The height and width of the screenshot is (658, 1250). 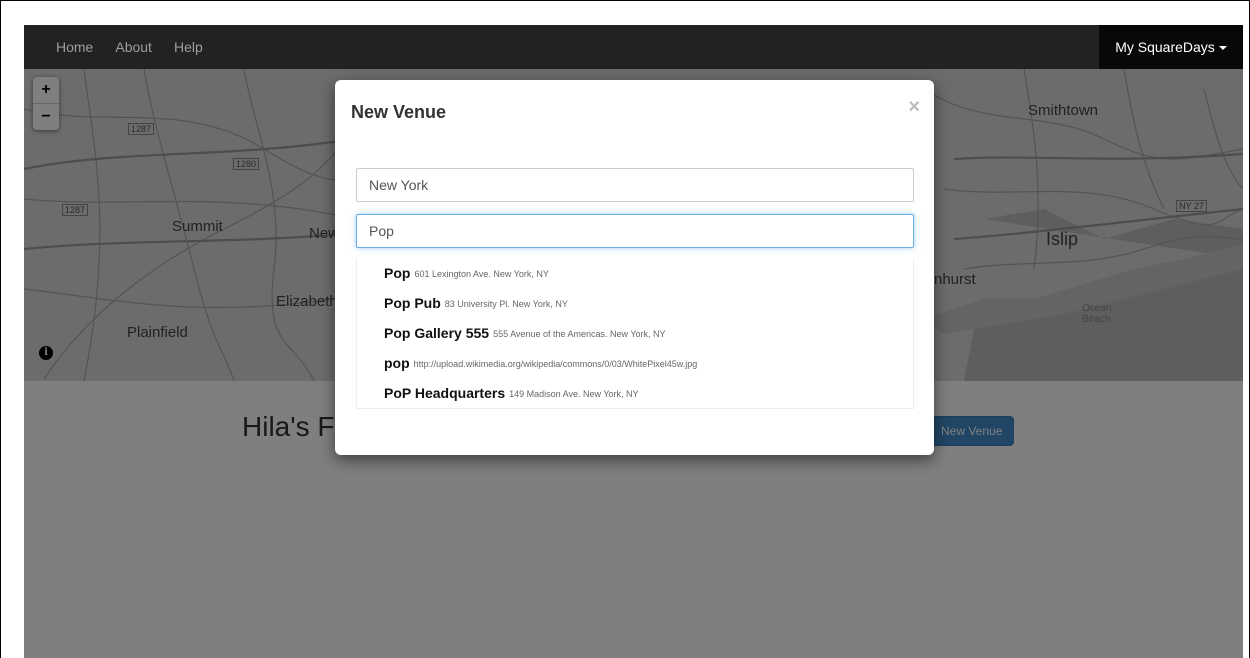 I want to click on nav-help-link: Help, so click(x=188, y=47).